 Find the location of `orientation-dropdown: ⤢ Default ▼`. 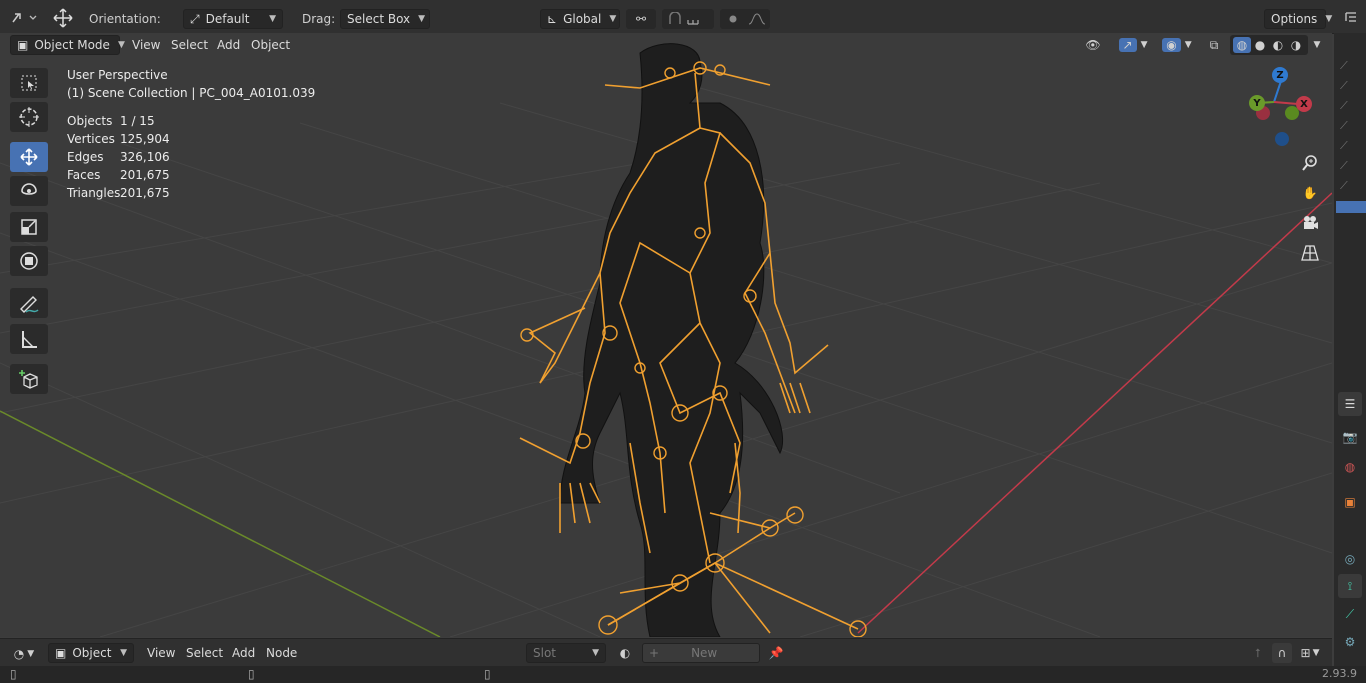

orientation-dropdown: ⤢ Default ▼ is located at coordinates (233, 19).